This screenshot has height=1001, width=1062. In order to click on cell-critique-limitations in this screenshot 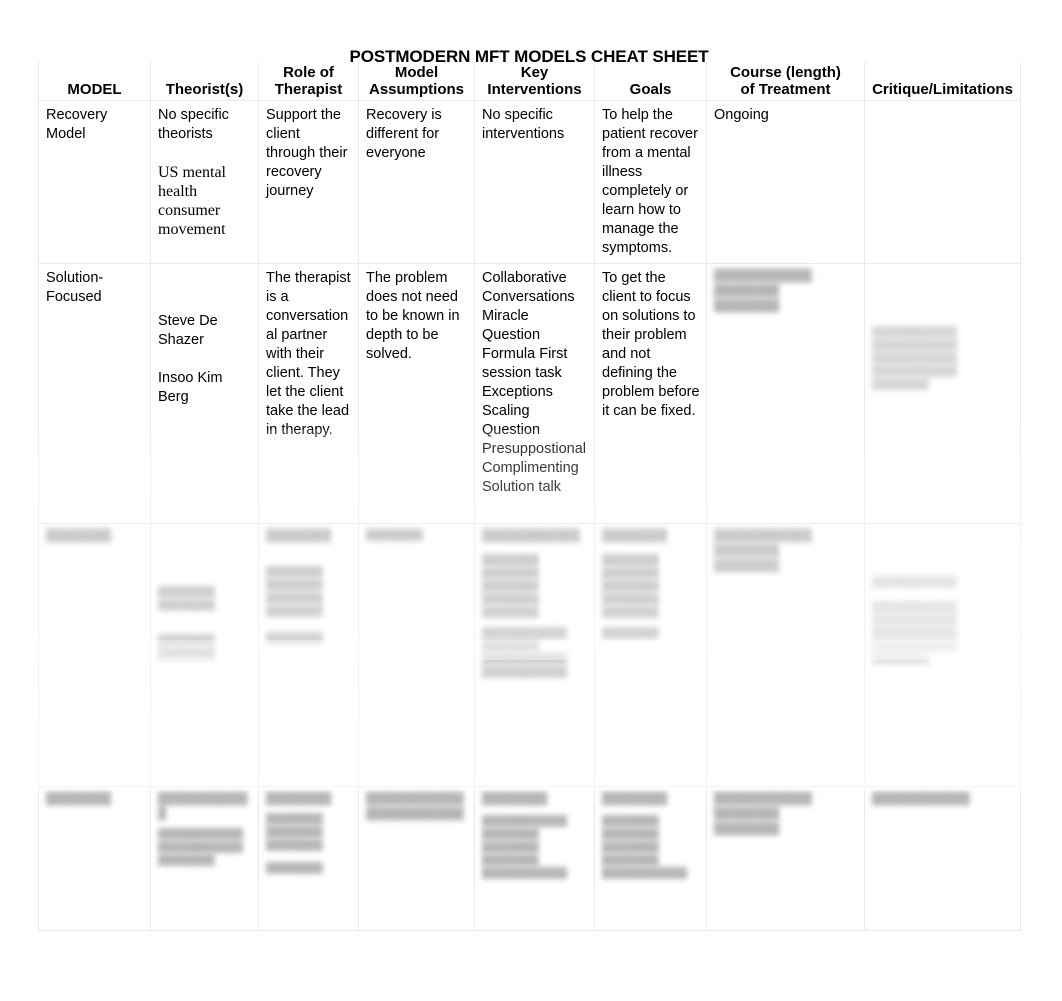, I will do `click(942, 182)`.